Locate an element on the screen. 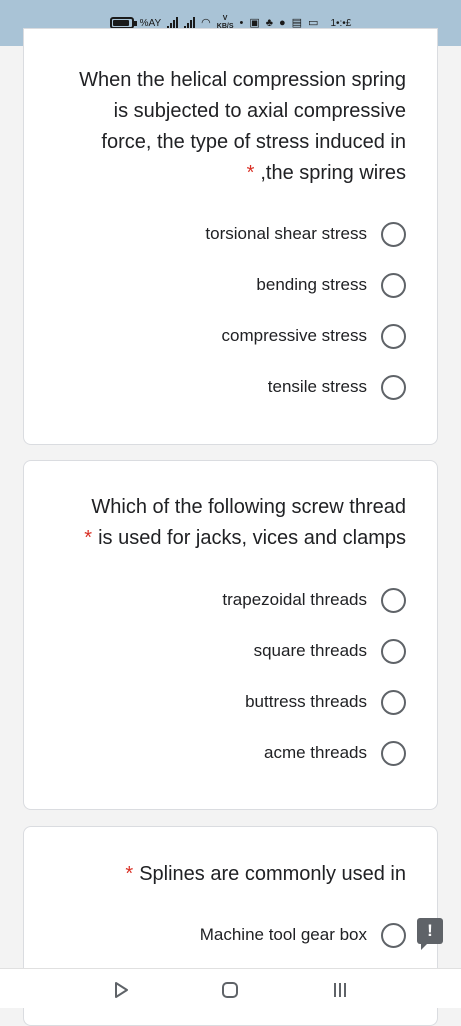 The width and height of the screenshot is (461, 1026). document-icon: ▤ is located at coordinates (297, 22).